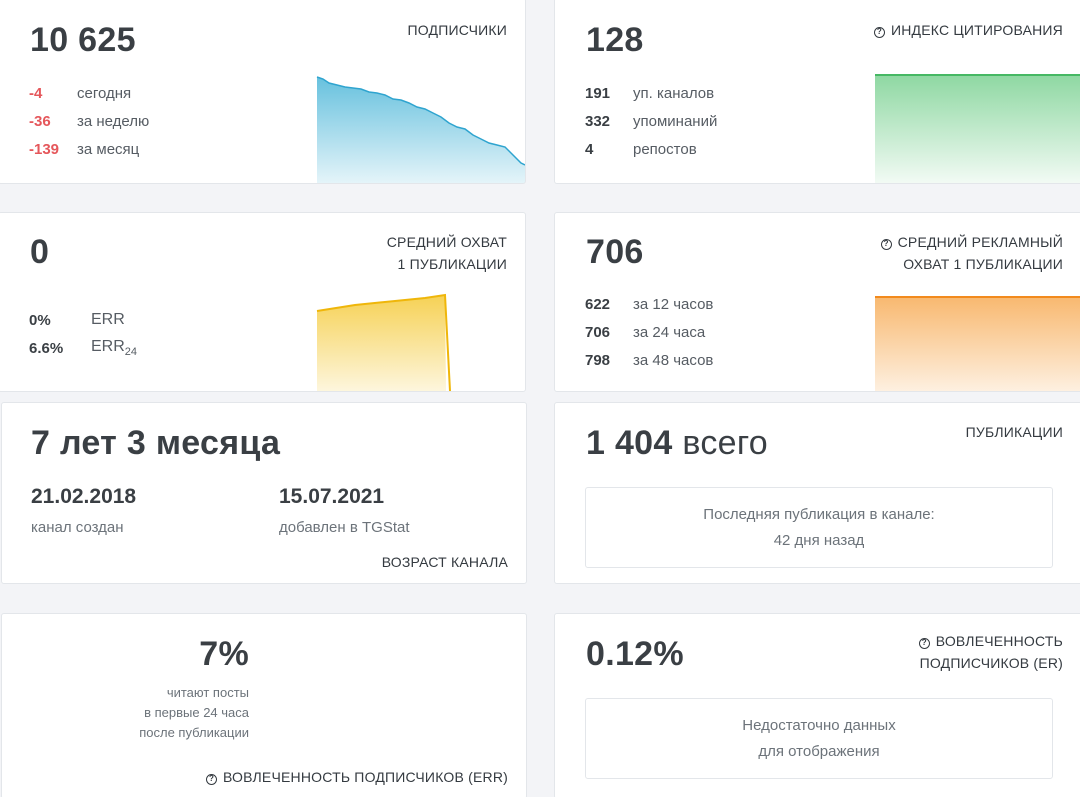 The height and width of the screenshot is (797, 1080). I want to click on reach-value: 0, so click(40, 252).